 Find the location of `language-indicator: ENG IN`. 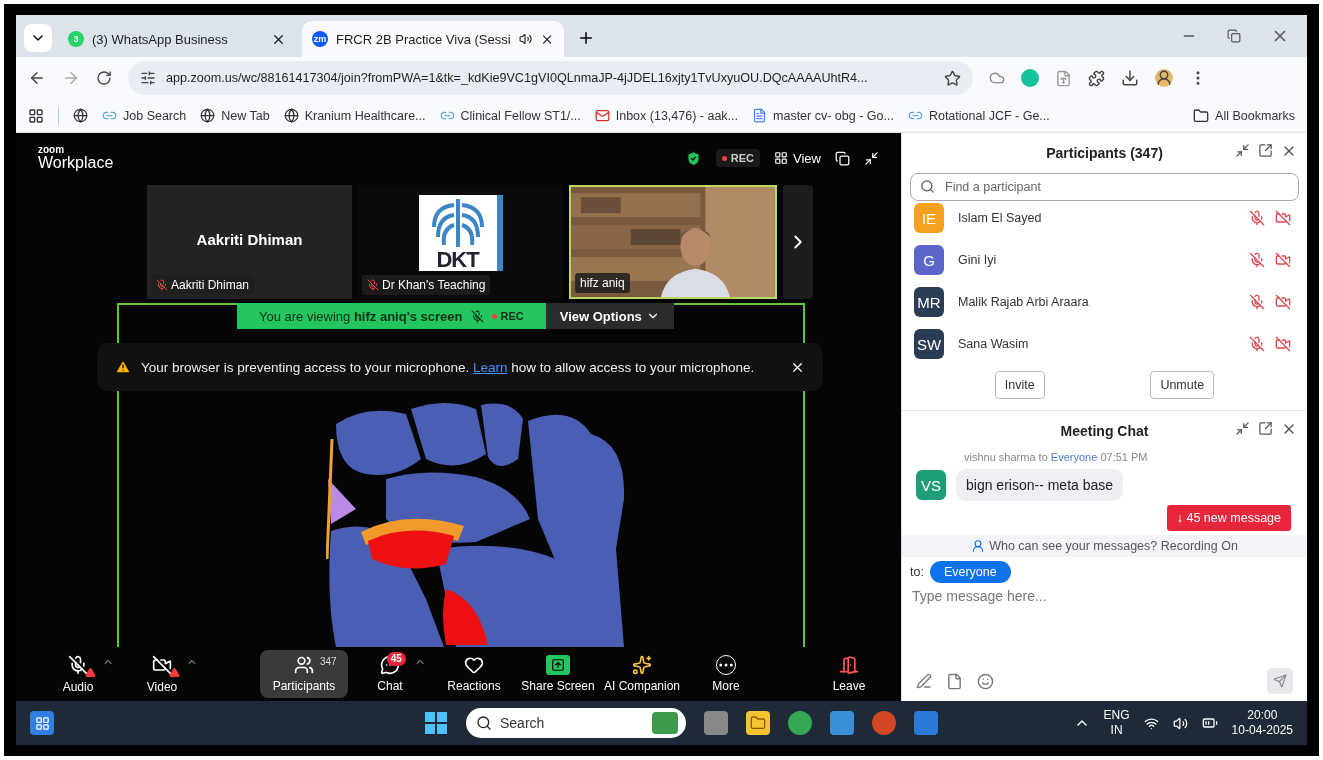

language-indicator: ENG IN is located at coordinates (1116, 723).